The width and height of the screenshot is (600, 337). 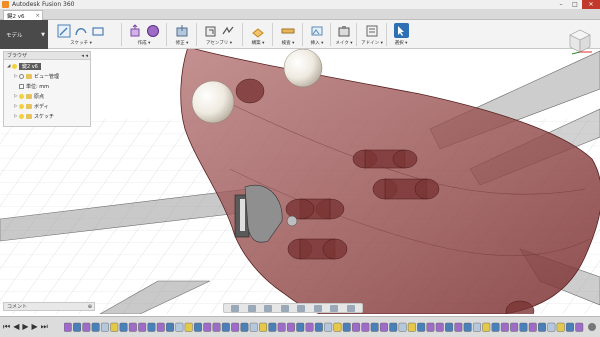 What do you see at coordinates (49, 306) in the screenshot?
I see `comments-panel: コメント ⊕` at bounding box center [49, 306].